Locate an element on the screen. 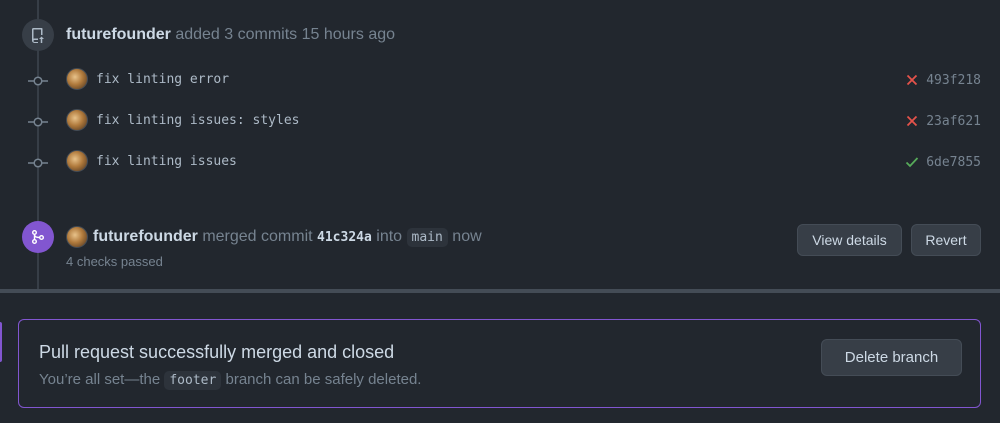 The image size is (1000, 423). commit-sha-link: 23af621 is located at coordinates (953, 121).